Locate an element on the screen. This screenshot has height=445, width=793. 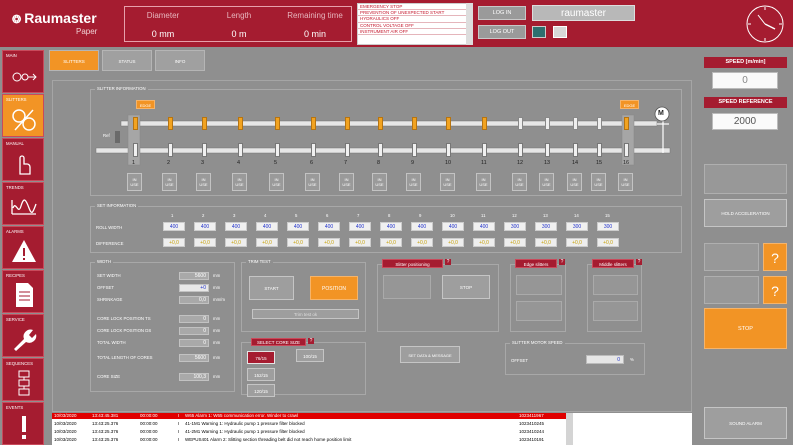
login-button: LOG IN is located at coordinates (502, 13).